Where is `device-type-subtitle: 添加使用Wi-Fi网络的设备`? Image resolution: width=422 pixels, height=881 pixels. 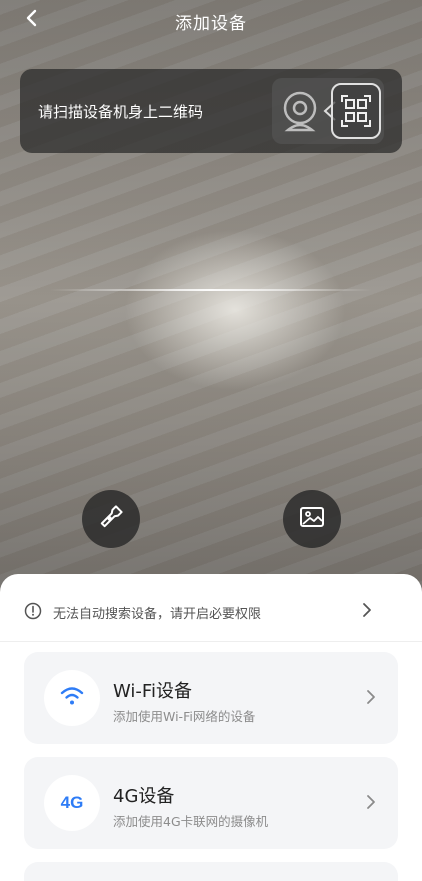 device-type-subtitle: 添加使用Wi-Fi网络的设备 is located at coordinates (184, 716).